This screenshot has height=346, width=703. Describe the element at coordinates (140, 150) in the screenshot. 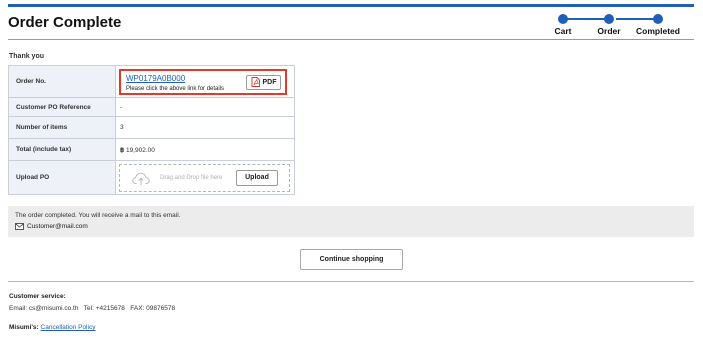

I see `total-value: 19,902.00` at that location.